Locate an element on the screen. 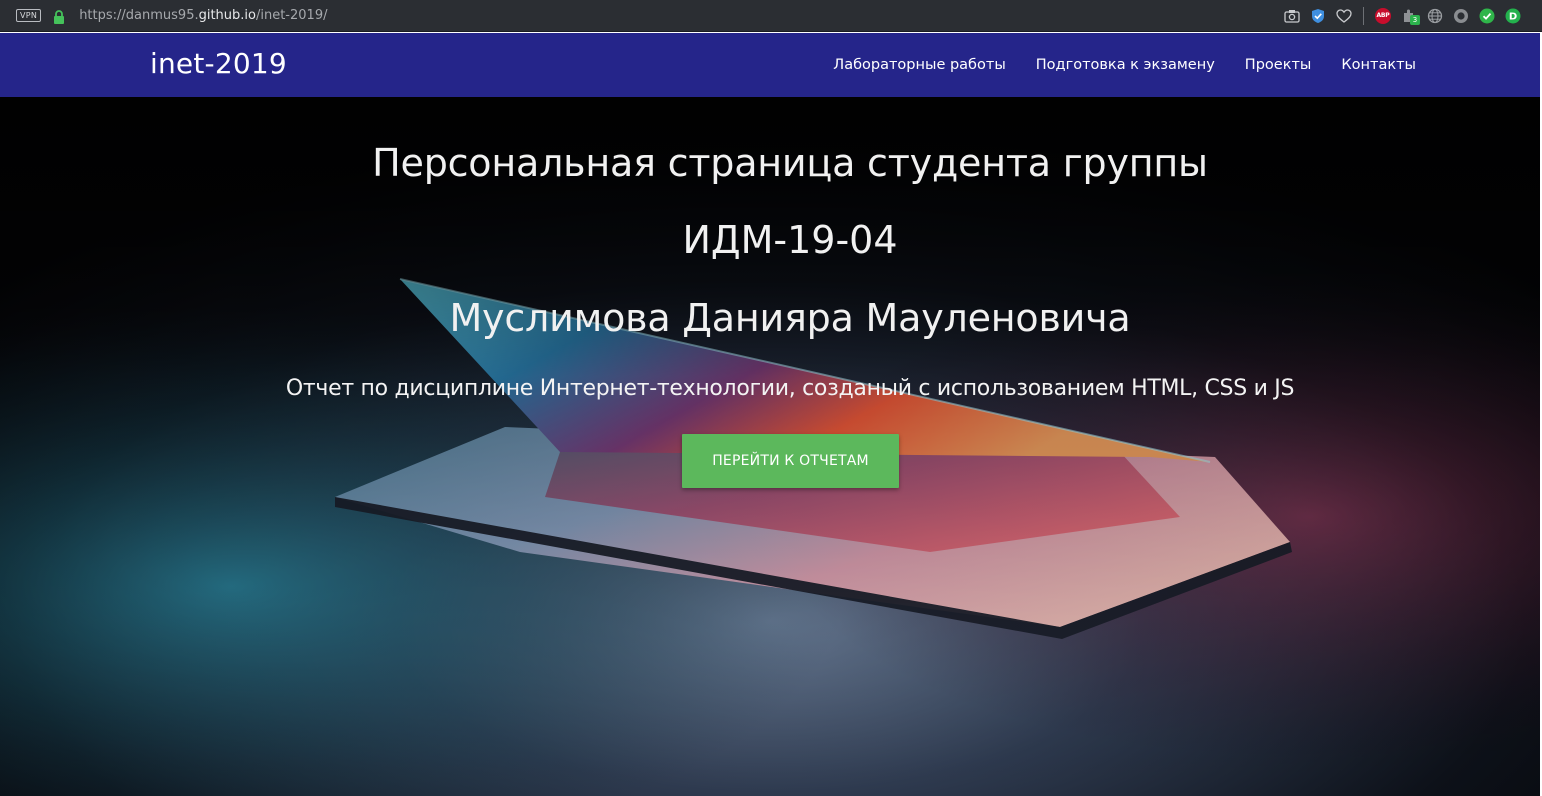  address-bar: https://danmus95.github.io/inet-2019/ is located at coordinates (203, 15).